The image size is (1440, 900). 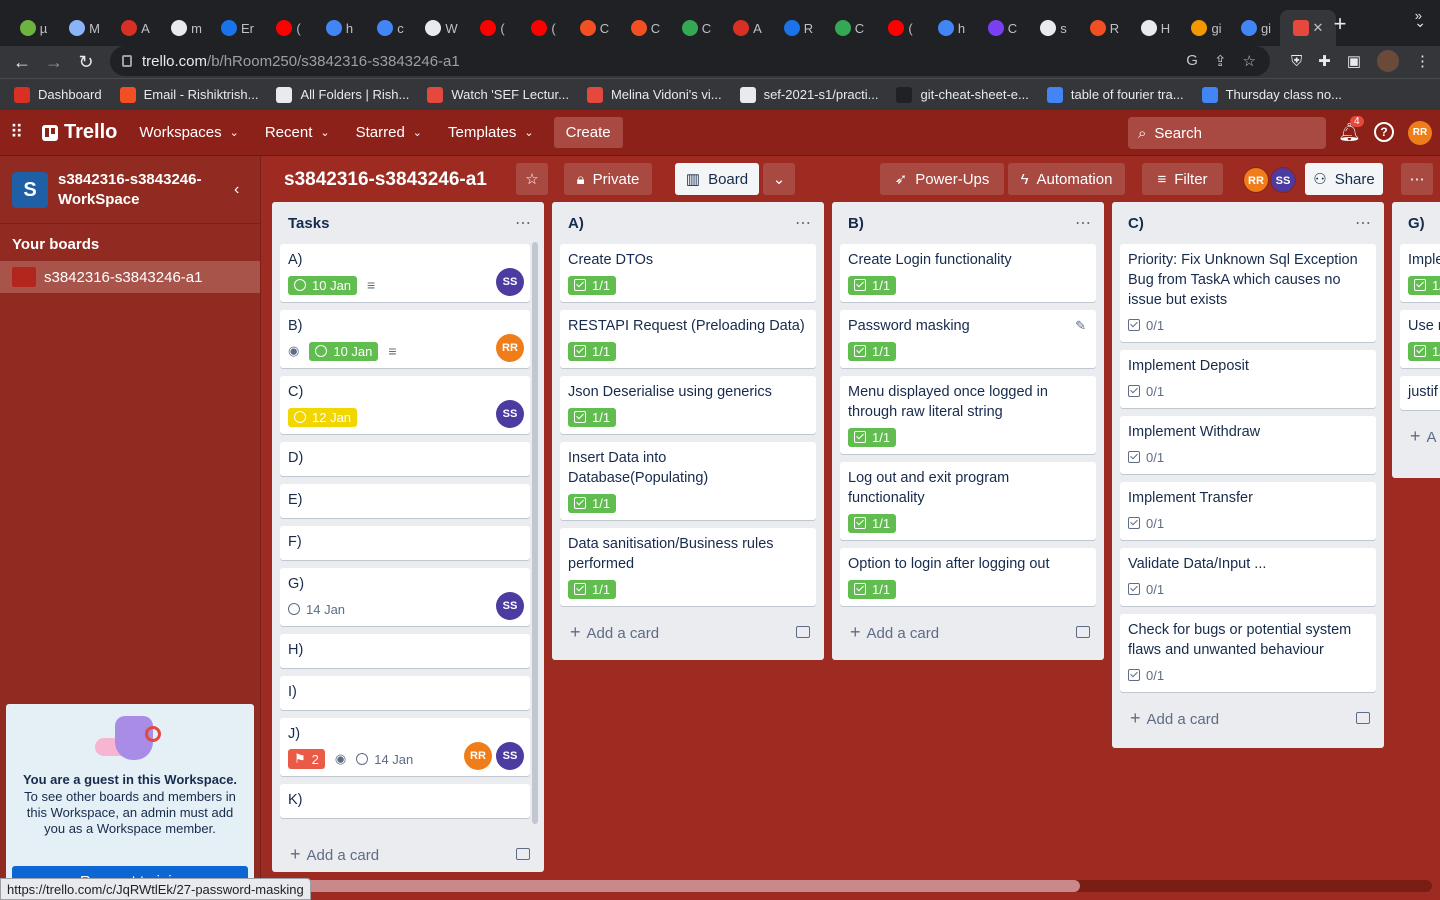 I want to click on side-panel-icon: ▣, so click(x=1354, y=61).